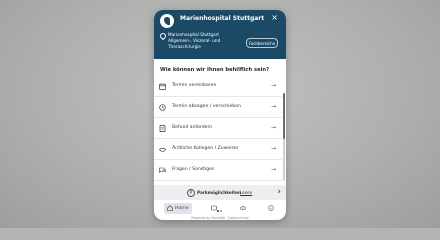  I want to click on widget-title: Marienhospital Stuttgart, so click(222, 18).